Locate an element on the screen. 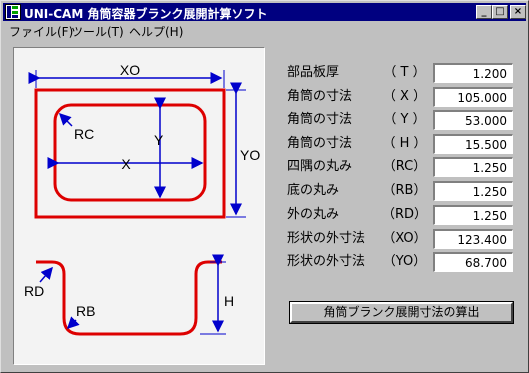 The height and width of the screenshot is (373, 529). menu-help: ヘルプ(H) is located at coordinates (156, 31).